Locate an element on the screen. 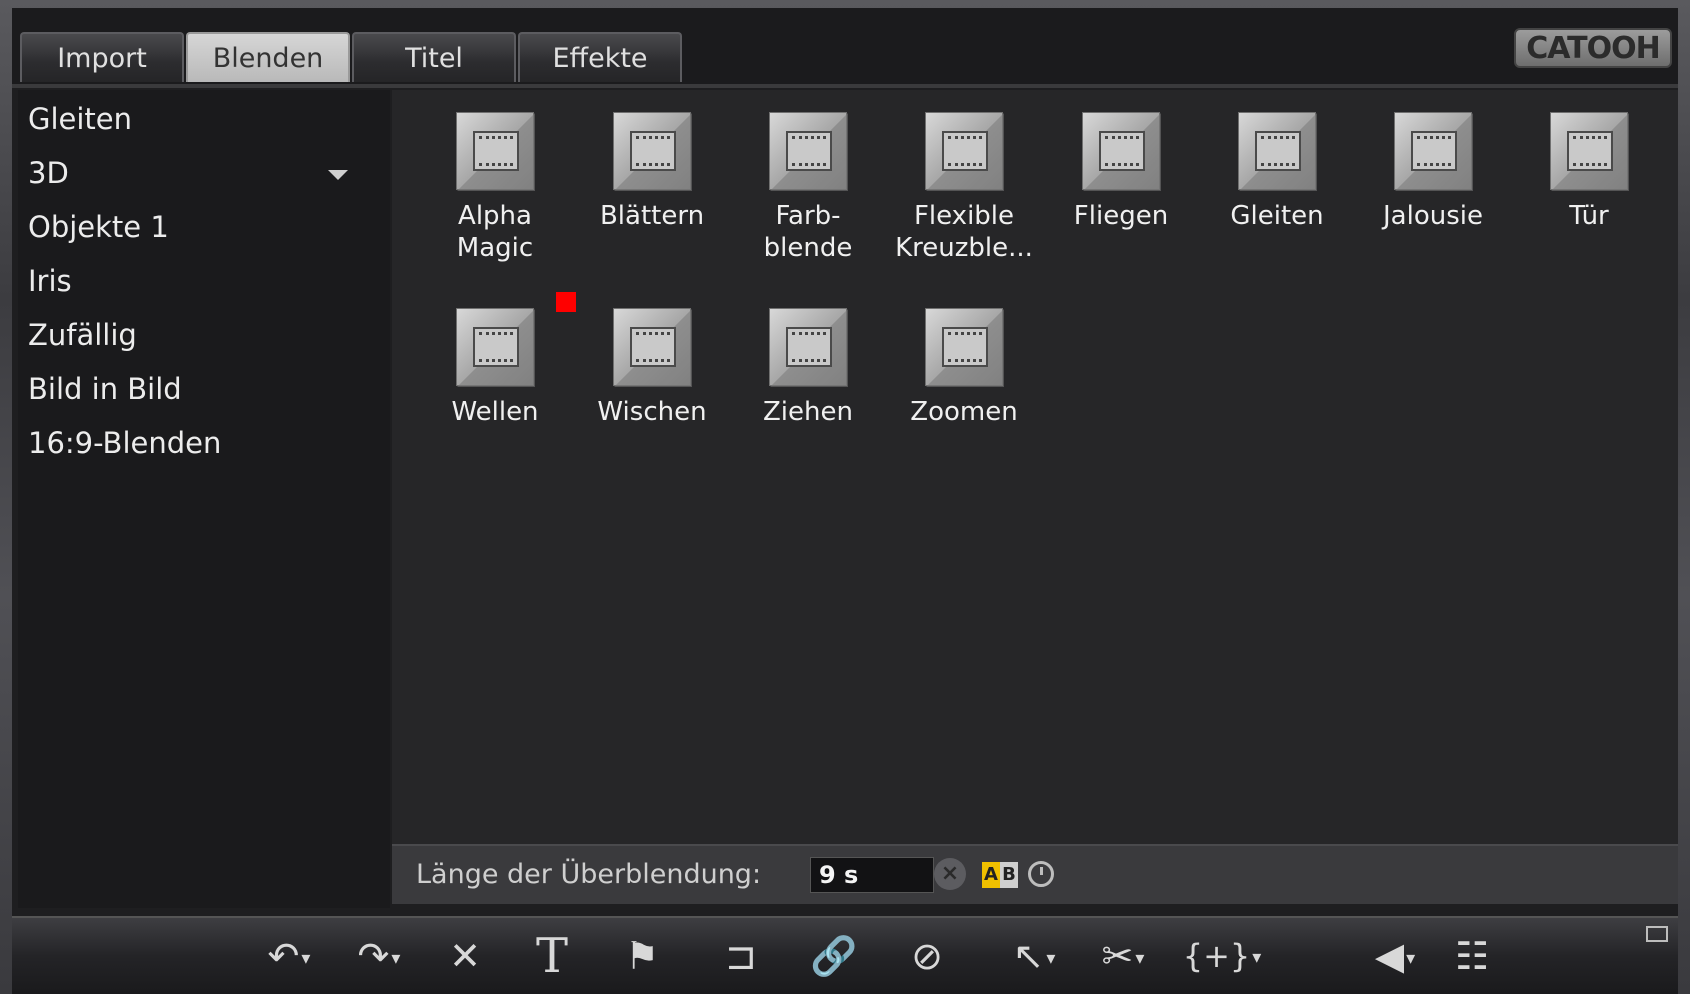 The height and width of the screenshot is (994, 1690). pointer-mode-icon: ↖ is located at coordinates (1028, 956).